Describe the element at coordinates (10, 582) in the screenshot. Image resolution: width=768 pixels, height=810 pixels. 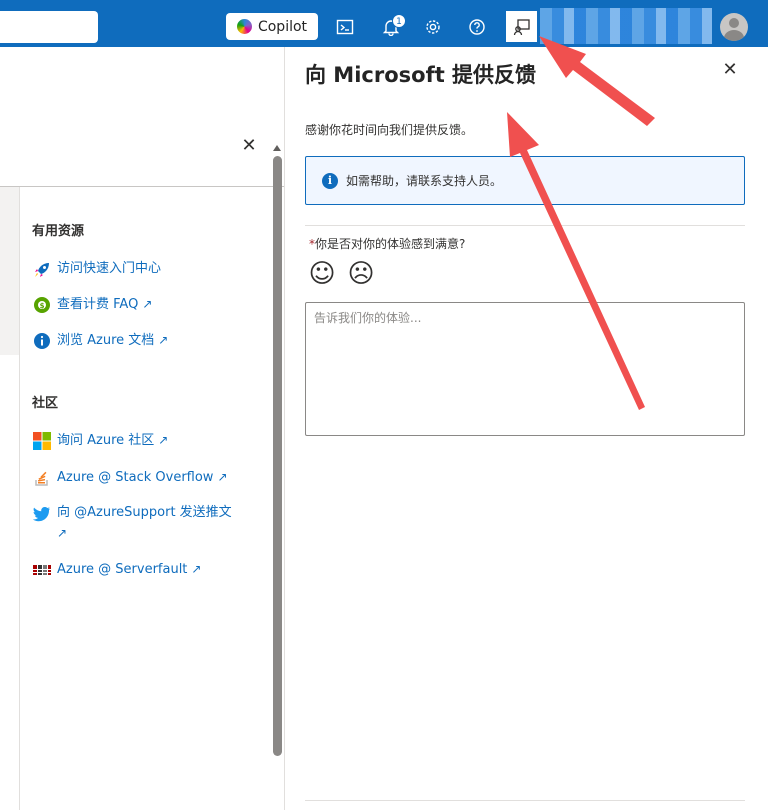
I see `left-nav-strip-lower` at that location.